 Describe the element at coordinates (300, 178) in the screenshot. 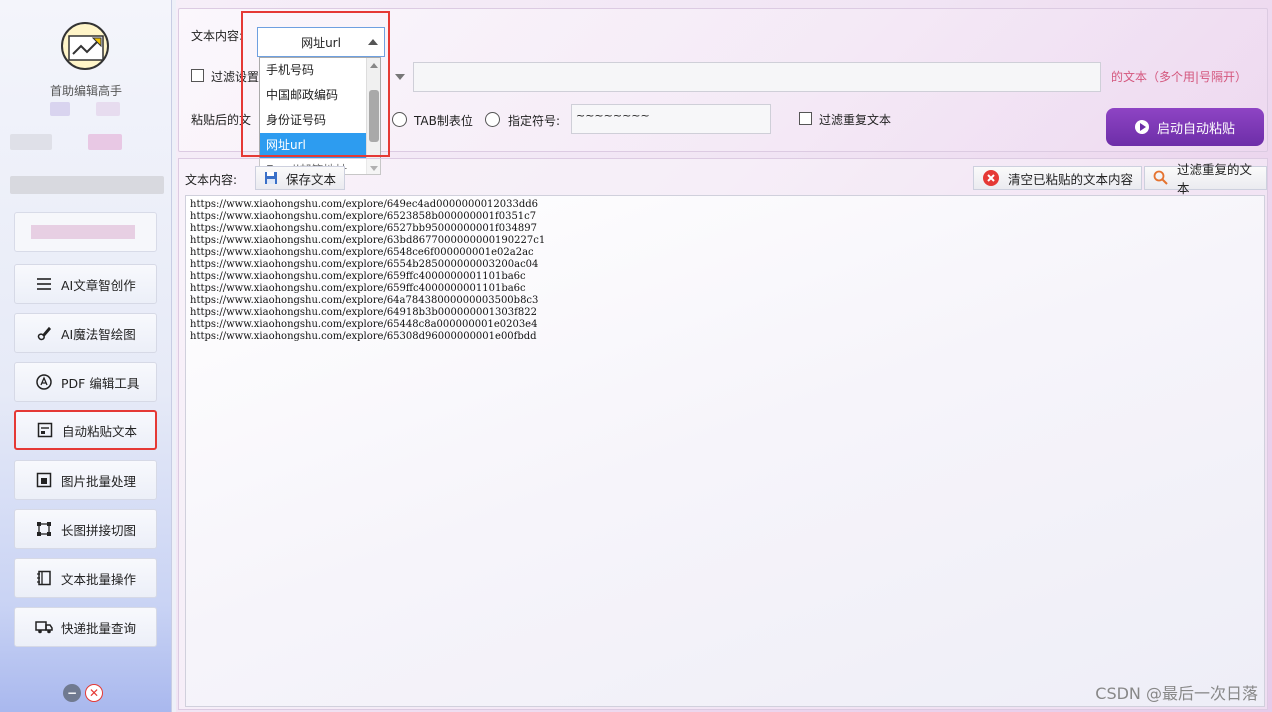

I see `save-text-button: 保存文本` at that location.